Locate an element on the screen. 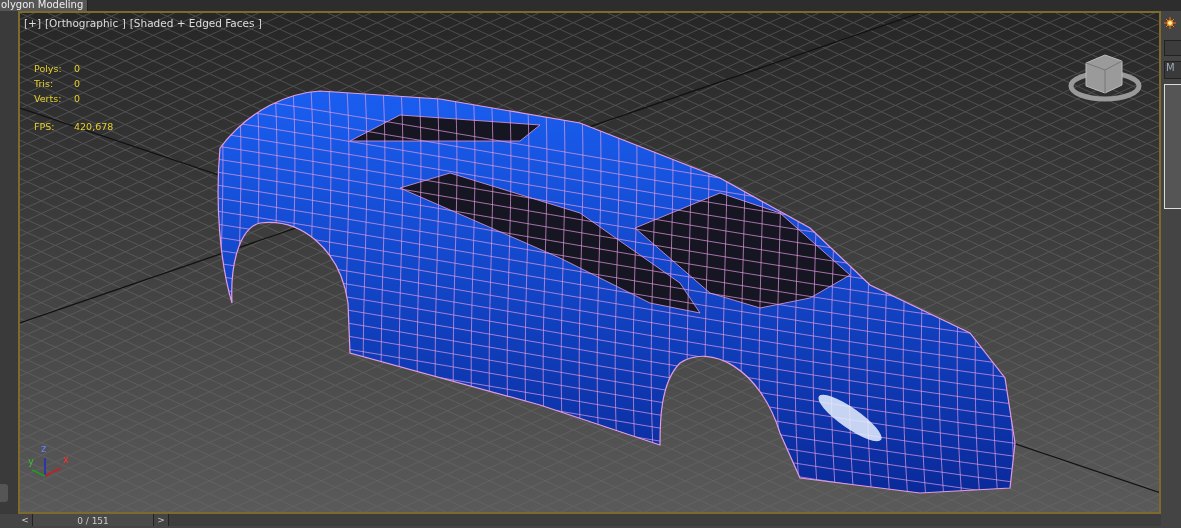 The image size is (1181, 528). axis-label: z is located at coordinates (44, 448).